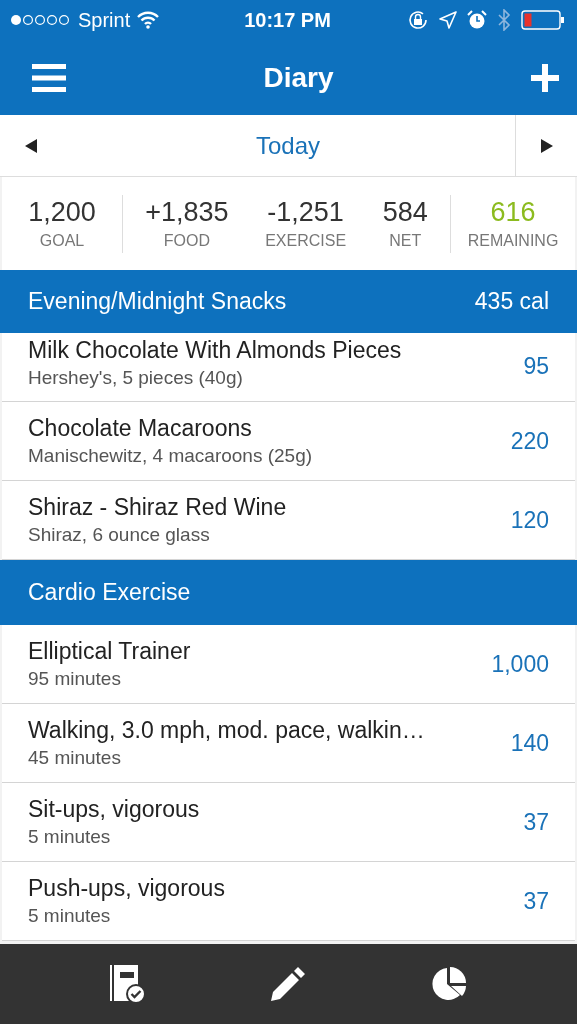 Image resolution: width=577 pixels, height=1024 pixels. What do you see at coordinates (187, 241) in the screenshot?
I see `calorie-label: FOOD` at bounding box center [187, 241].